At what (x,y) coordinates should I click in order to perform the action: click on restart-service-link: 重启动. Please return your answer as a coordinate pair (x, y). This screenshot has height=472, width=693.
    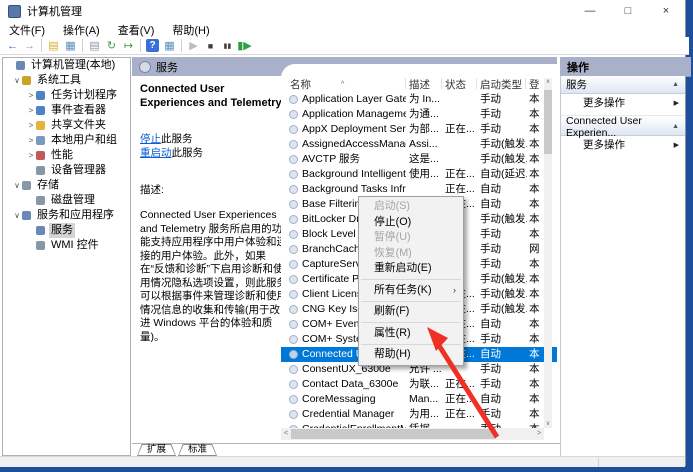
    Looking at the image, I should click on (156, 153).